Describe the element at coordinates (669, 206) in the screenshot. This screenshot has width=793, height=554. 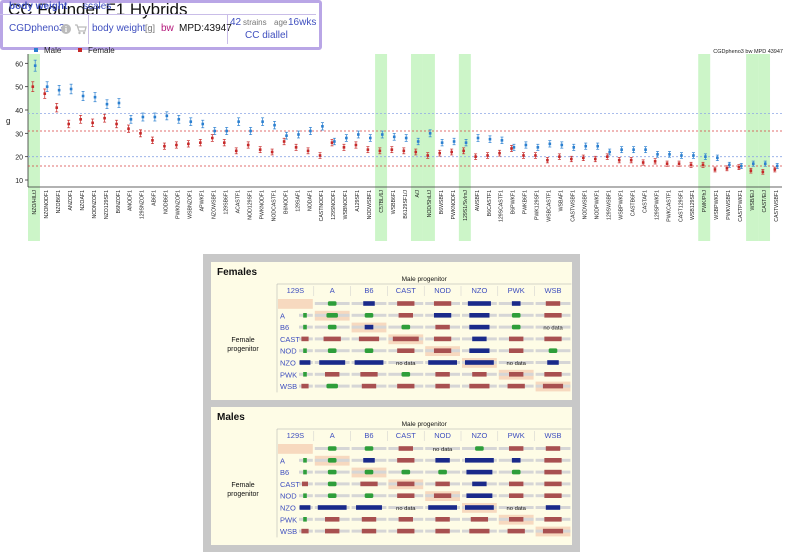
I see `strain-label: PWKCASTF1` at that location.